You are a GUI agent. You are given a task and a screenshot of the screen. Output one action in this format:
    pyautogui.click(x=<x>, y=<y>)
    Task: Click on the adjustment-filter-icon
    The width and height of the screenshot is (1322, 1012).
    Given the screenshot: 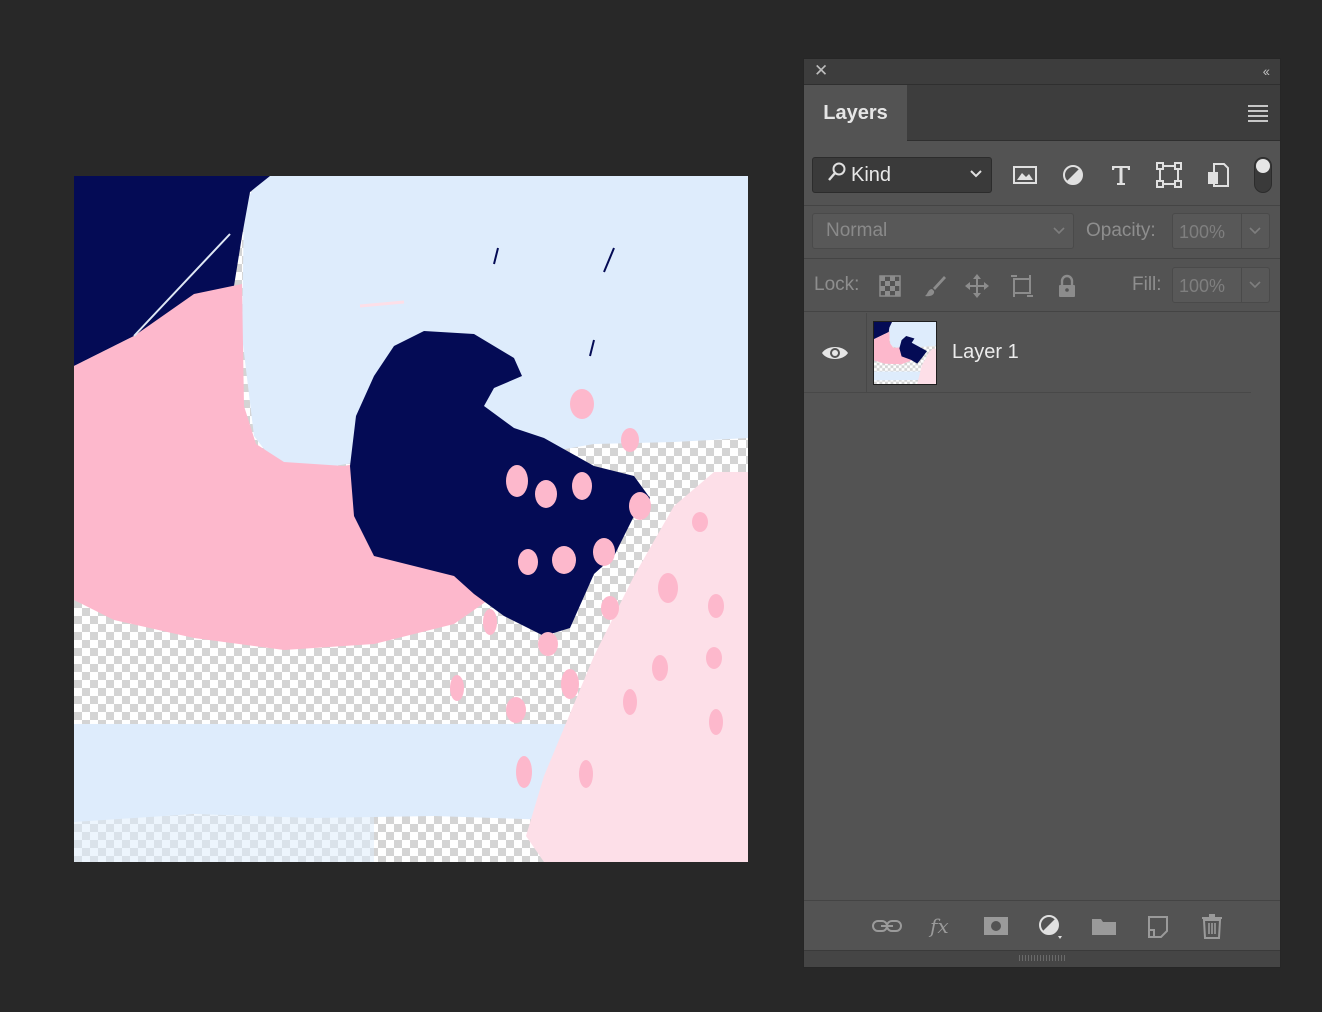 What is the action you would take?
    pyautogui.click(x=1073, y=175)
    